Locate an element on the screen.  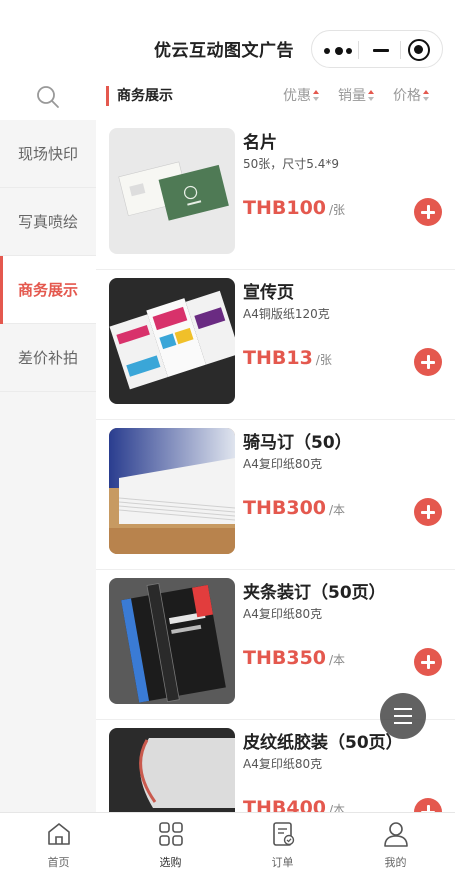
tab-bar: 首页 选购 订单 我的 is located at coordinates (227, 842).